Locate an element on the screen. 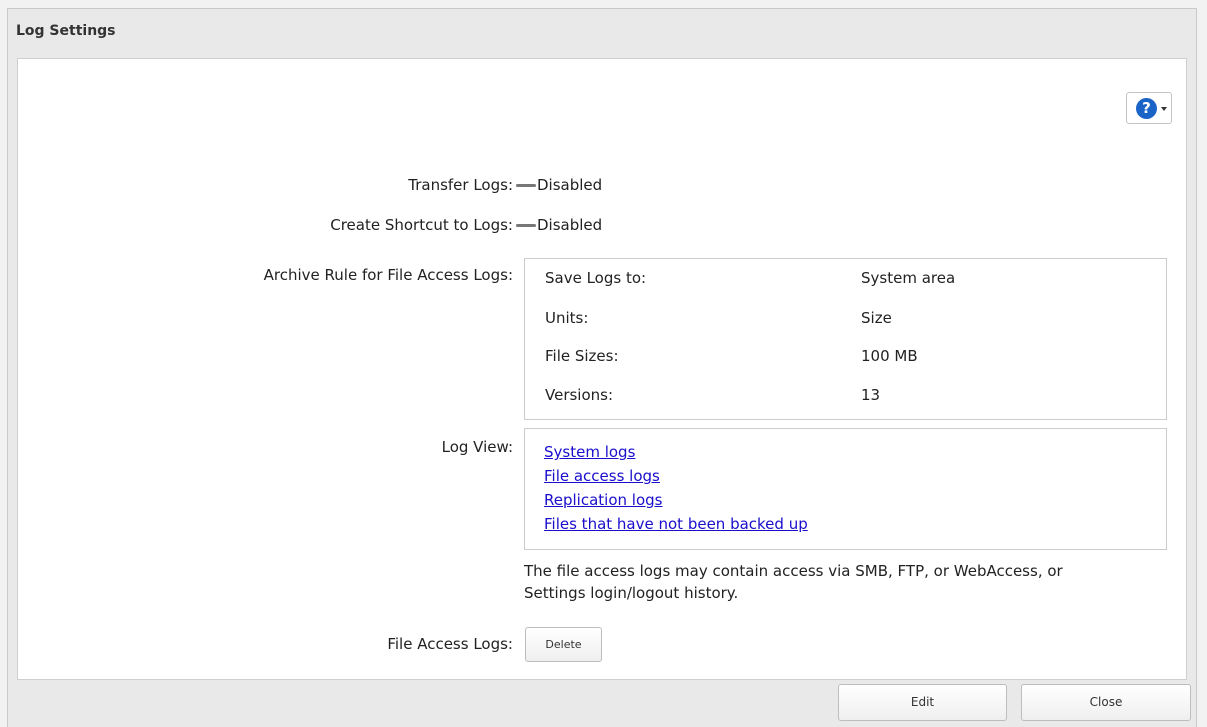 The image size is (1207, 727). save-logs-key: Save Logs to: is located at coordinates (596, 278).